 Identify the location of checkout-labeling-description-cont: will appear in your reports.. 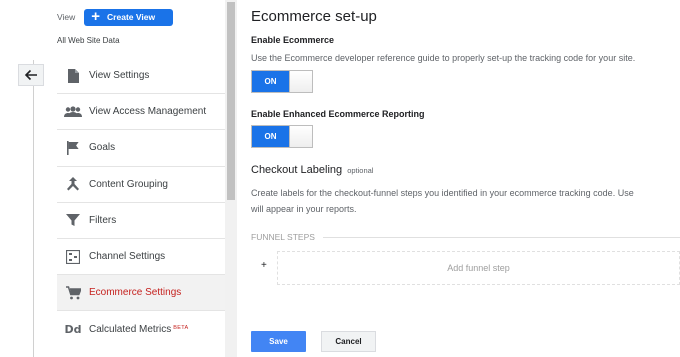
(304, 209).